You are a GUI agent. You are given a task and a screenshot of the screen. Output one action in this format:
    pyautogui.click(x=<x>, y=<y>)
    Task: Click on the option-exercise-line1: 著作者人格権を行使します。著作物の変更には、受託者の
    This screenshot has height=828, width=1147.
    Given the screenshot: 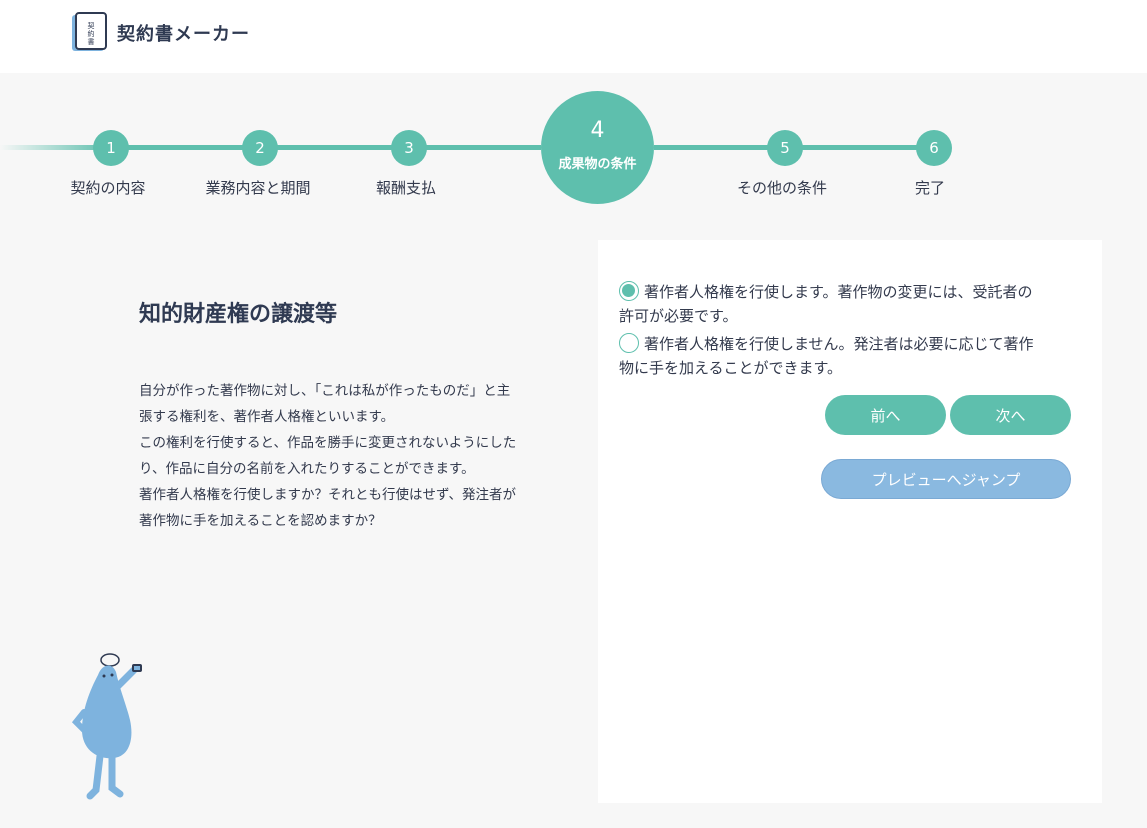 What is the action you would take?
    pyautogui.click(x=838, y=292)
    